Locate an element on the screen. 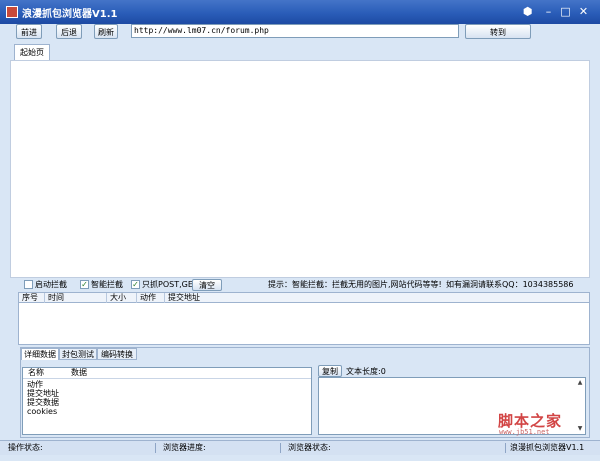 This screenshot has width=600, height=461. watermark-url: www.jb51.net is located at coordinates (524, 432).